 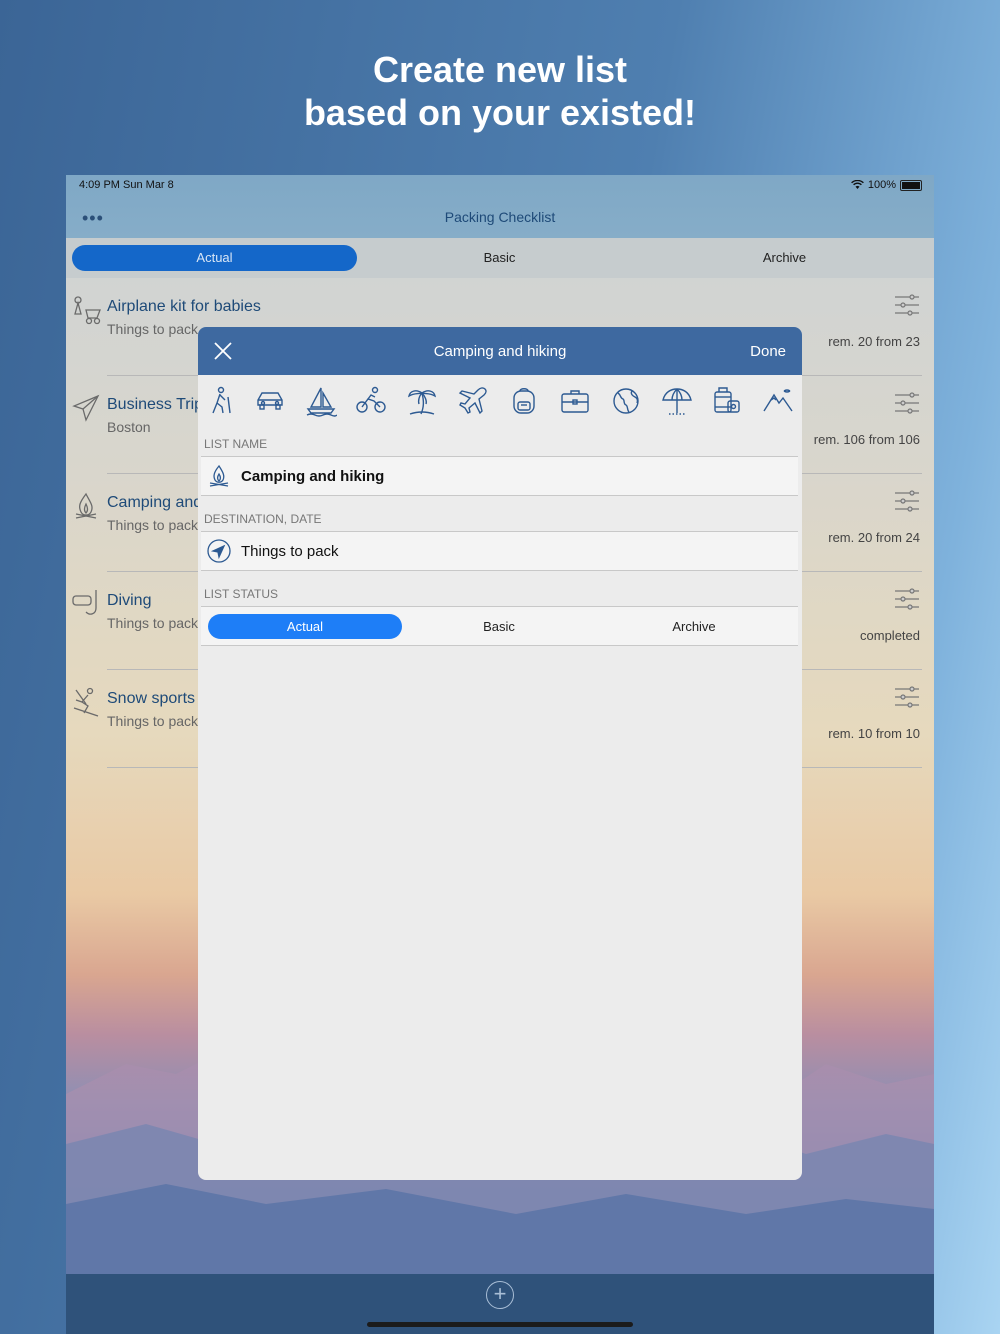 I want to click on add-list-button: +, so click(x=500, y=1295).